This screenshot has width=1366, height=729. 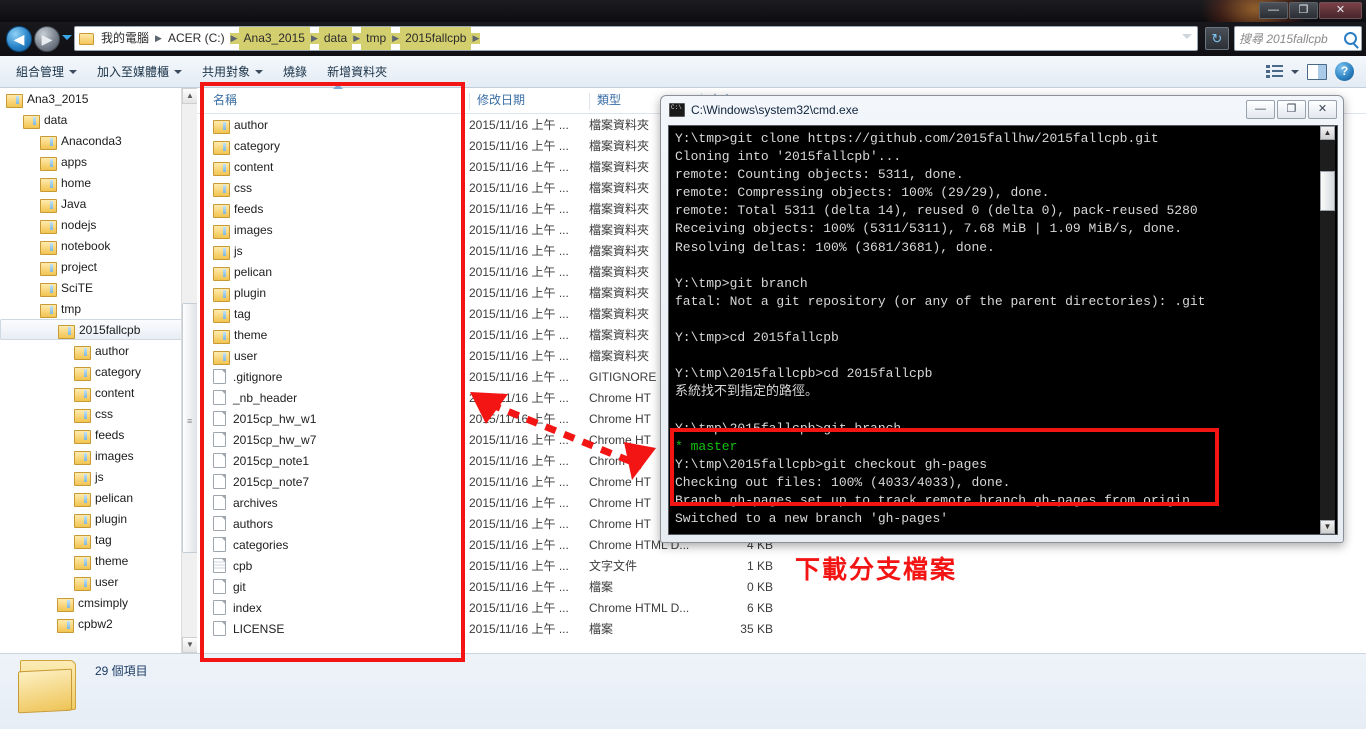 I want to click on table-row: LICENSE 2015/11/16 上午 ... 檔案 35 KB, so click(x=781, y=628).